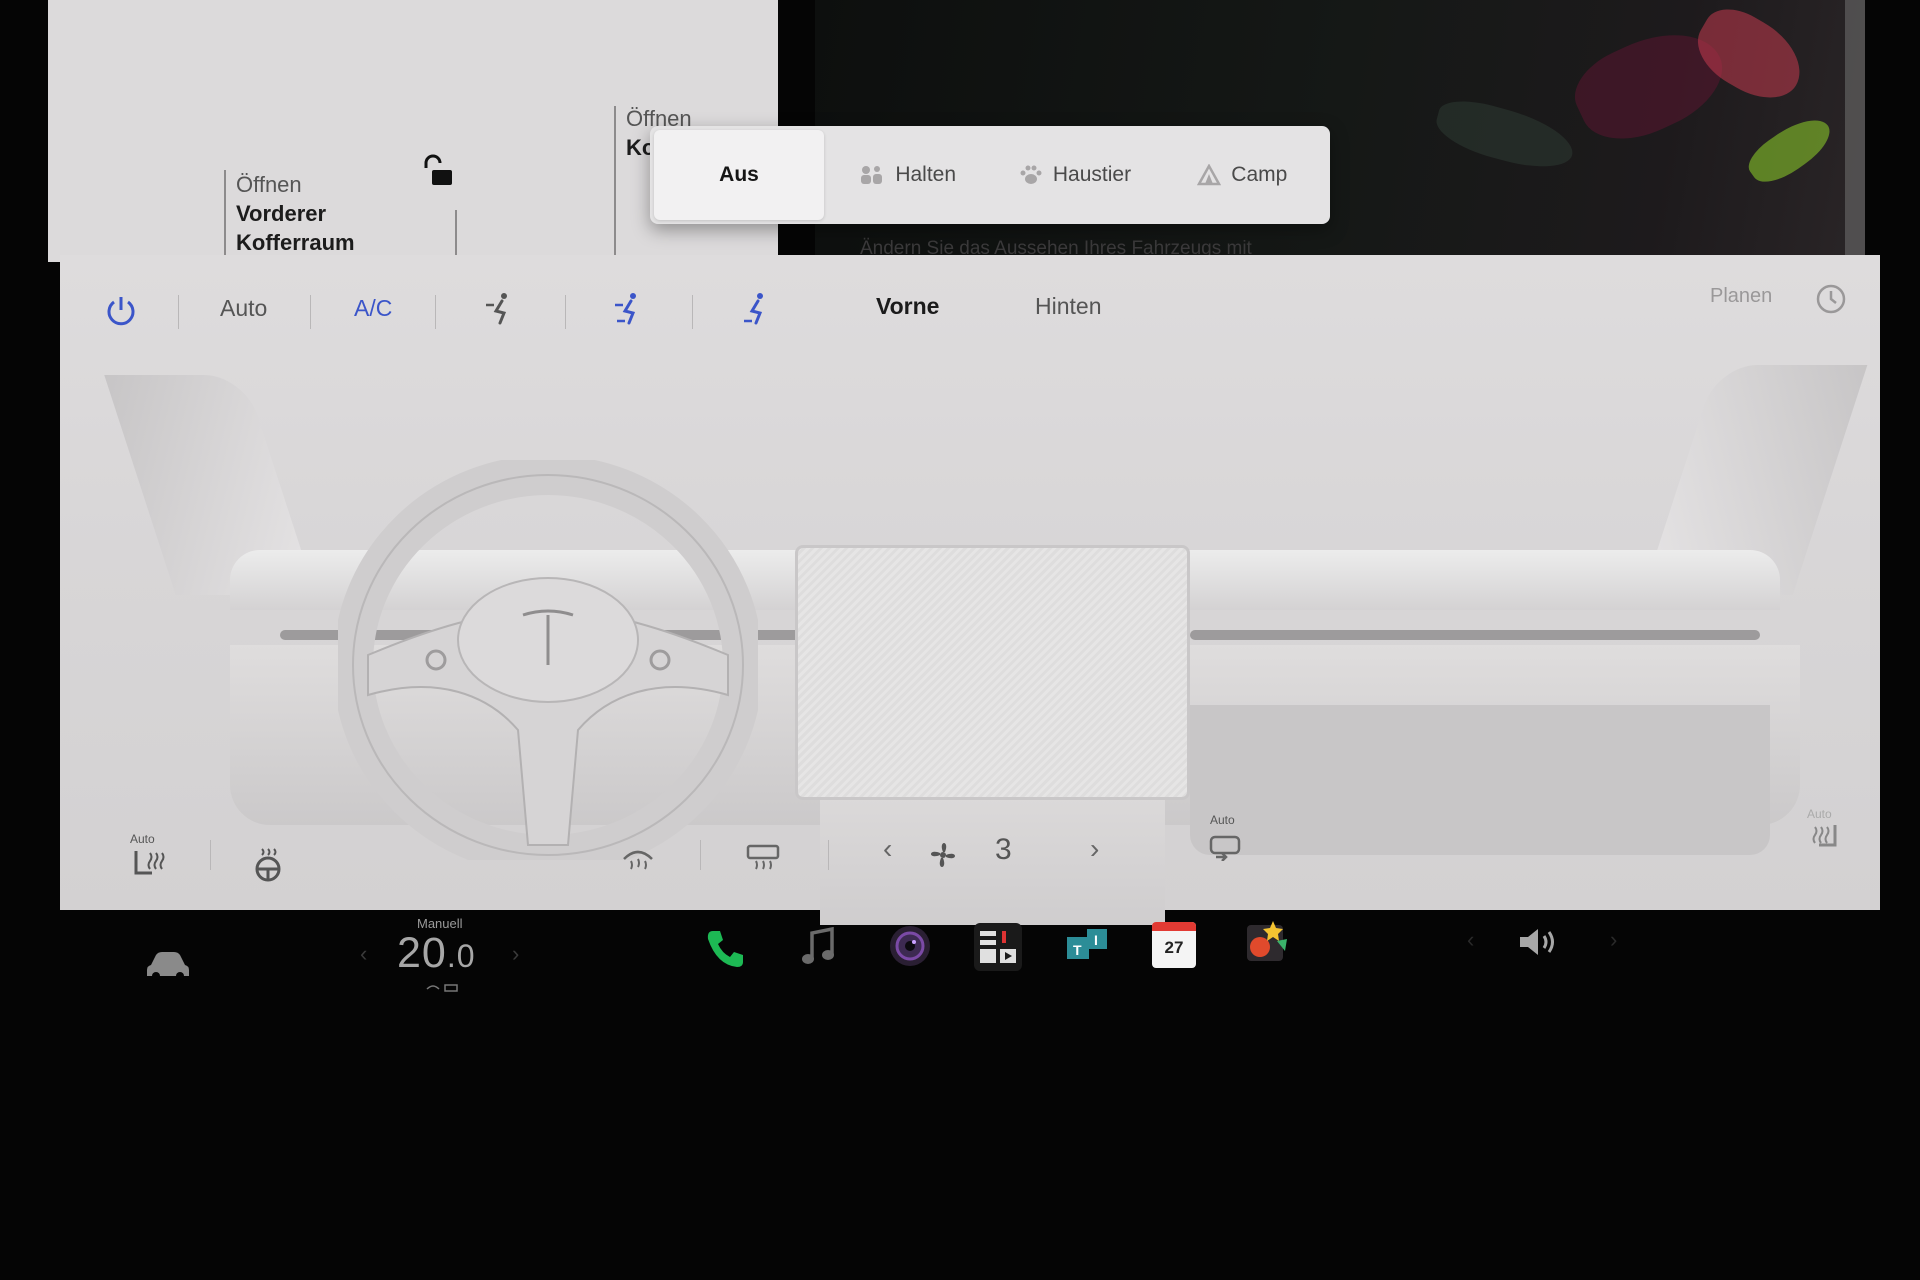 The image size is (1920, 1280). I want to click on frunk-line2: Vorderer, so click(281, 213).